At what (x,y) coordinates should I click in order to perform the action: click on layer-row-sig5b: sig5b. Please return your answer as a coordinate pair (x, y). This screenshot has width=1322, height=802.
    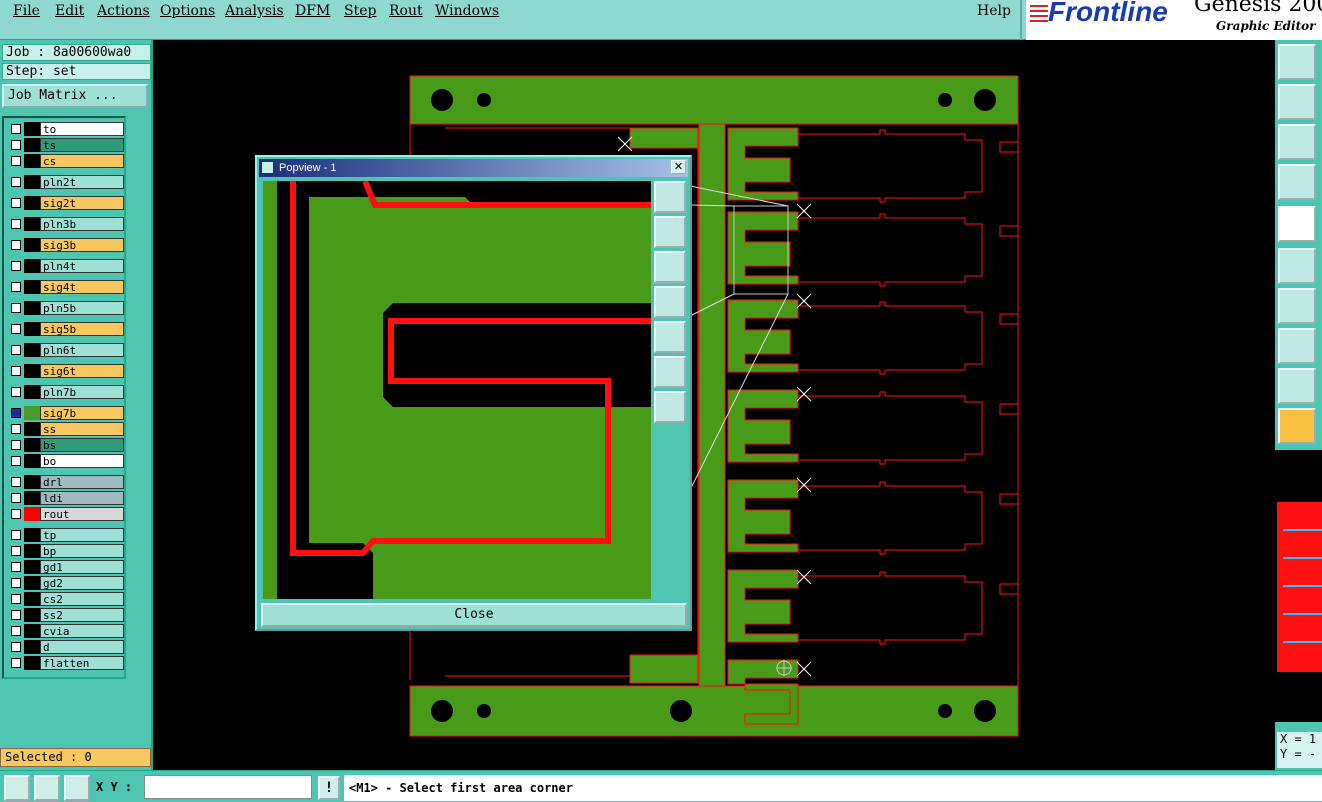
    Looking at the image, I should click on (65, 329).